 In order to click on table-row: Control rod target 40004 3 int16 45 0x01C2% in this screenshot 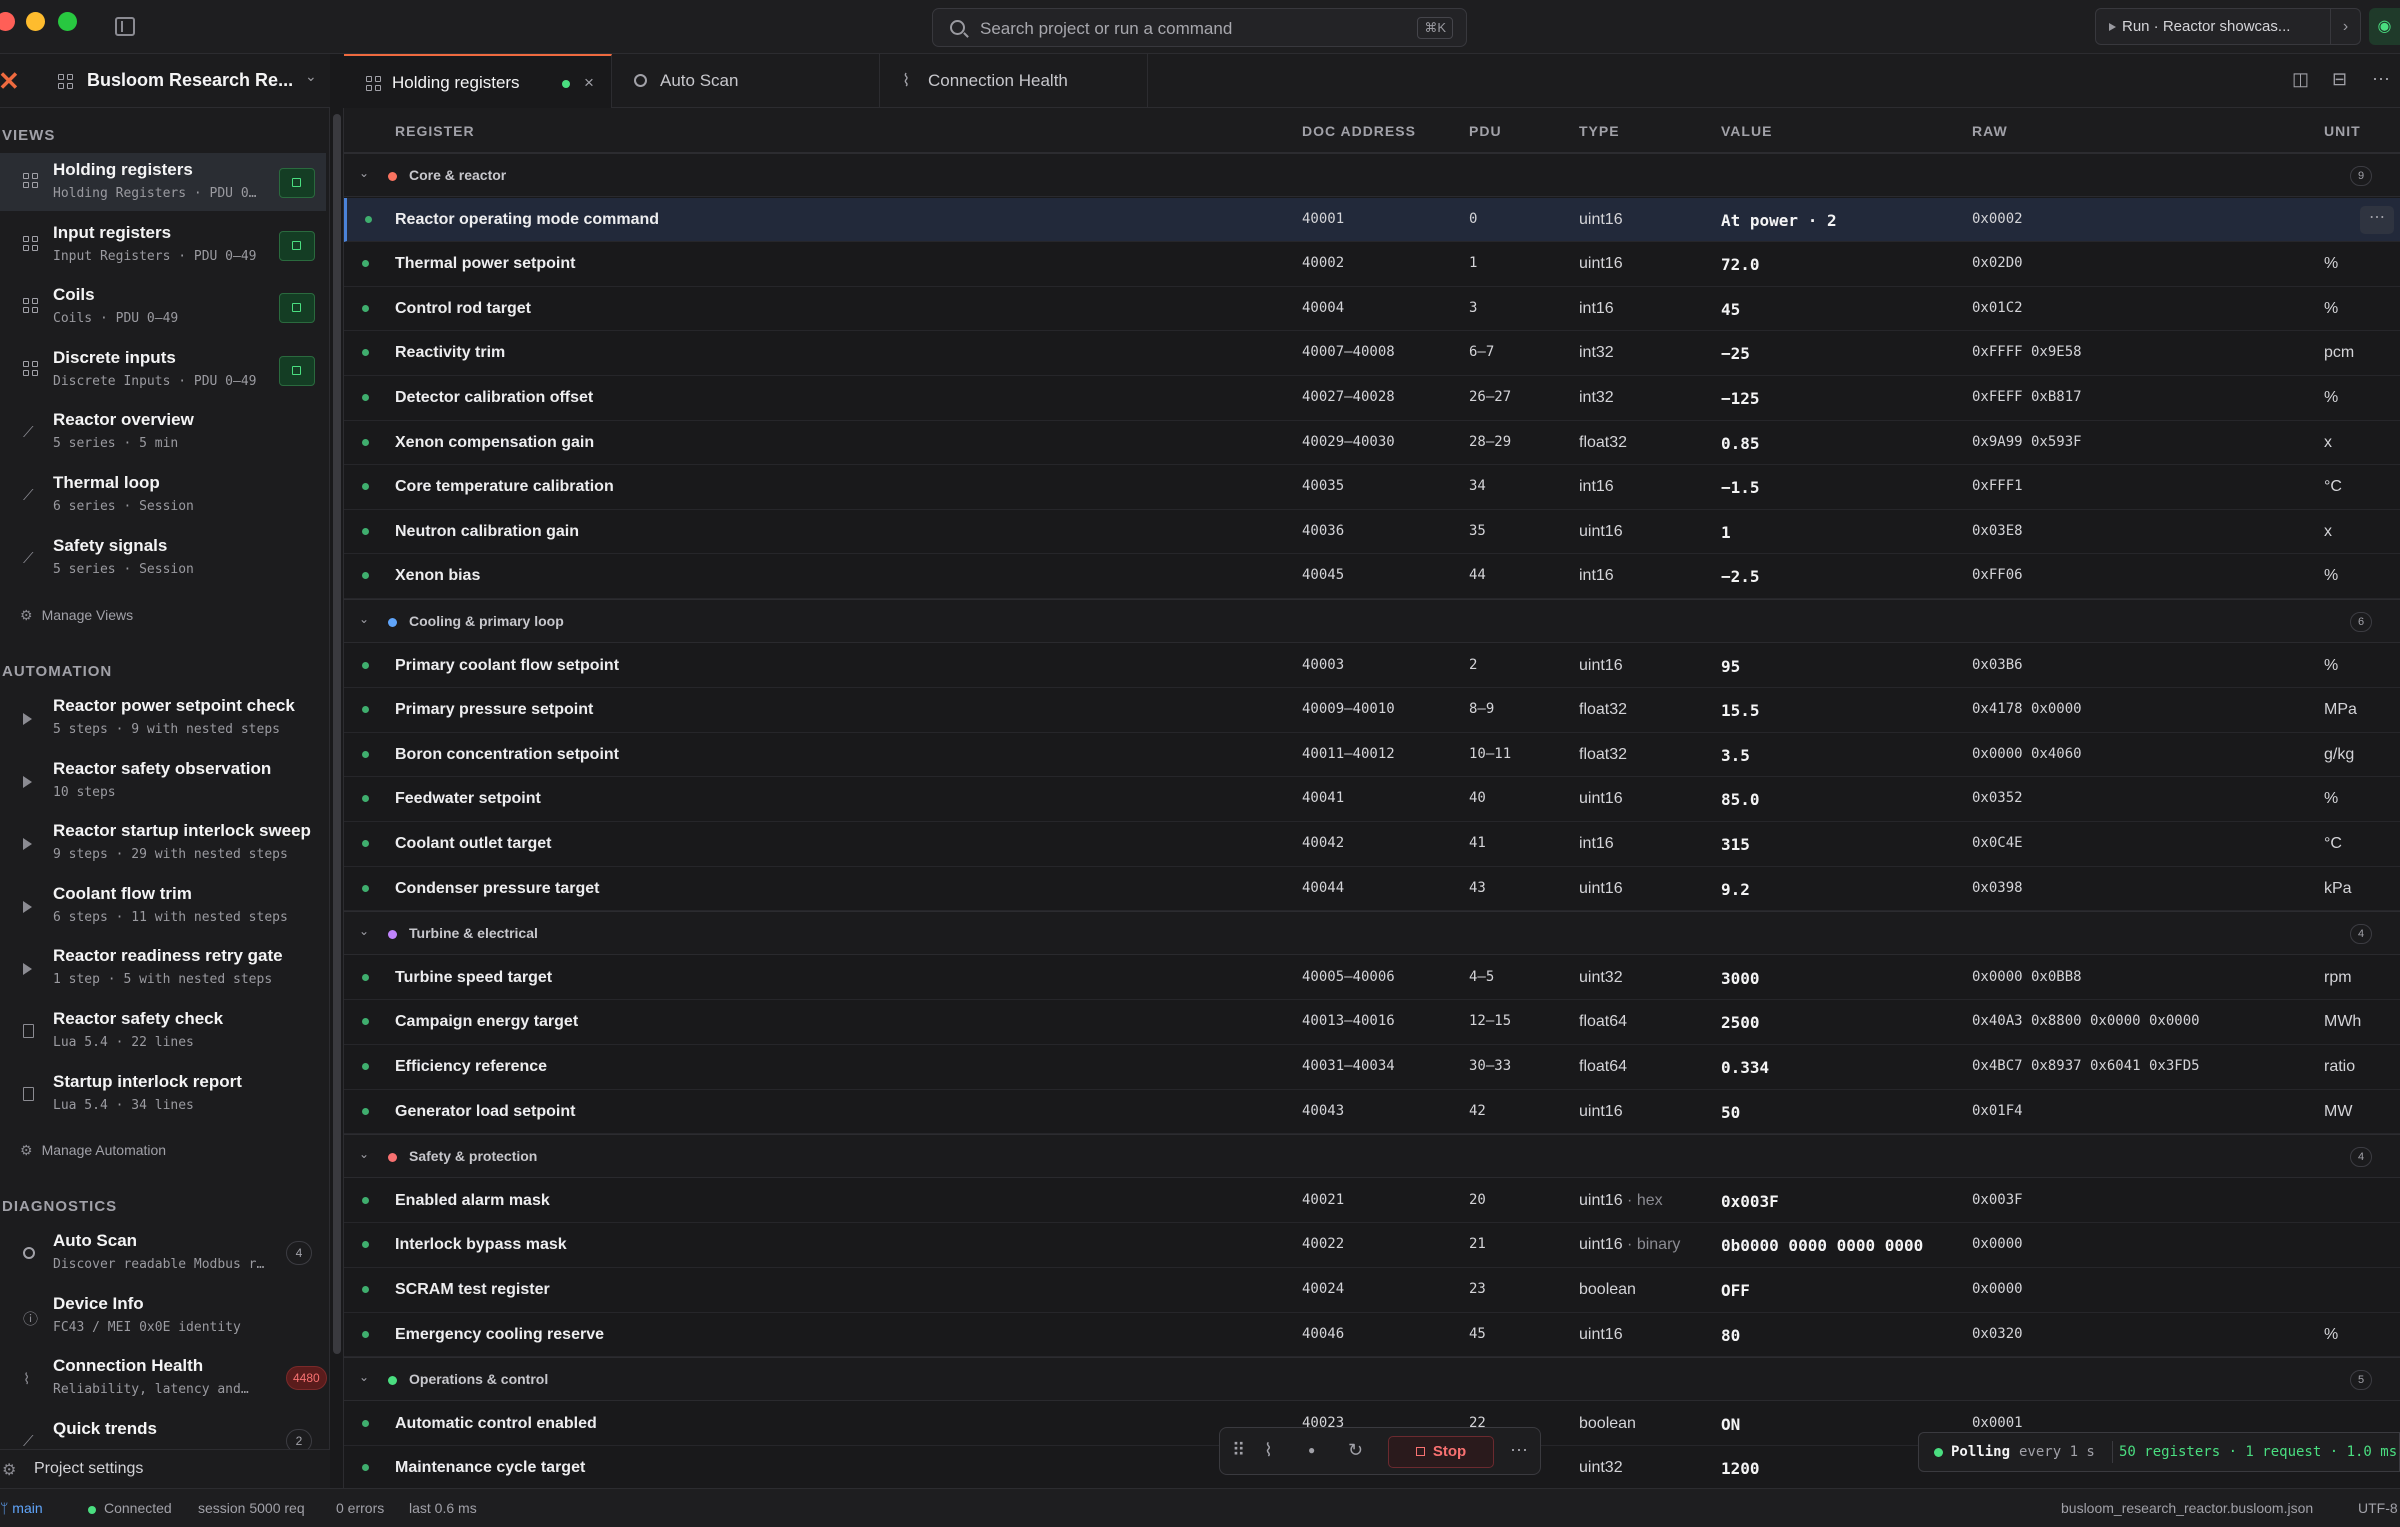, I will do `click(1372, 309)`.